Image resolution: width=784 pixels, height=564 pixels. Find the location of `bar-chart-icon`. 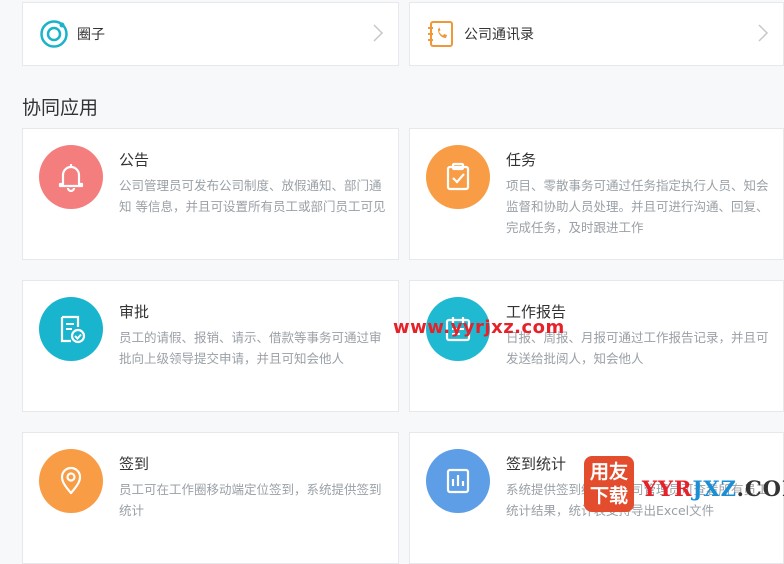

bar-chart-icon is located at coordinates (458, 481).